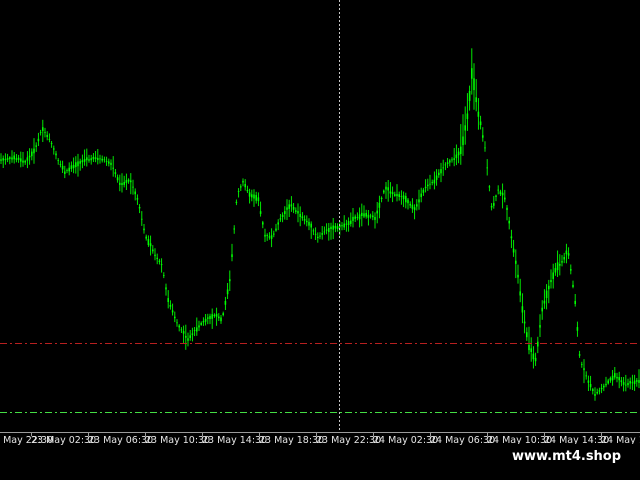  Describe the element at coordinates (234, 440) in the screenshot. I see `time-axis-label: 23 May 14:30` at that location.